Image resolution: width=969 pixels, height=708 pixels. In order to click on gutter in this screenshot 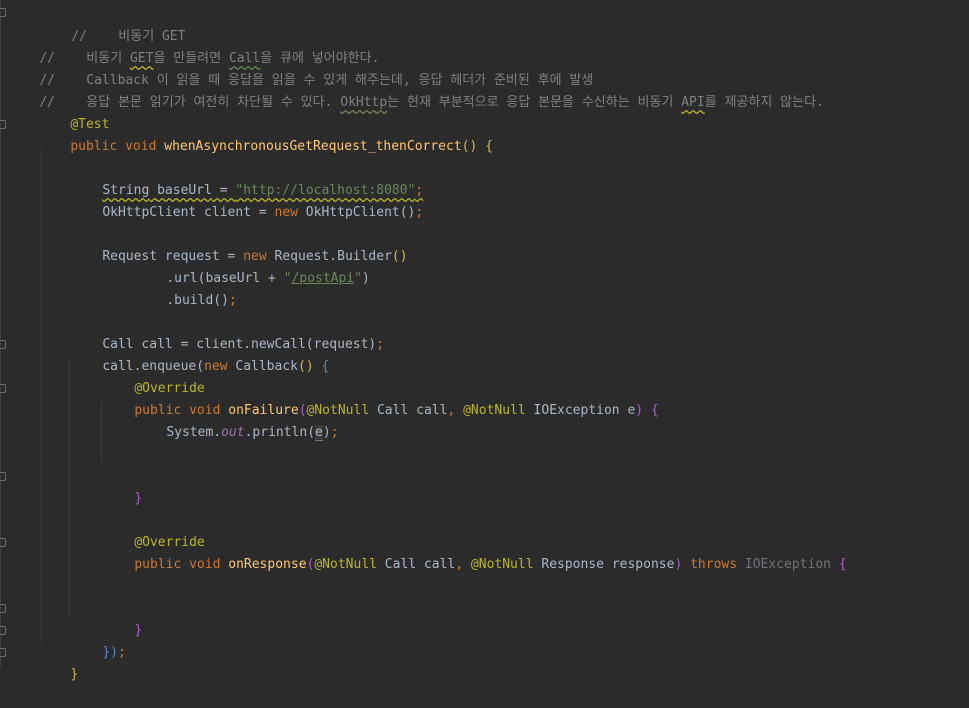, I will do `click(0, 333)`.